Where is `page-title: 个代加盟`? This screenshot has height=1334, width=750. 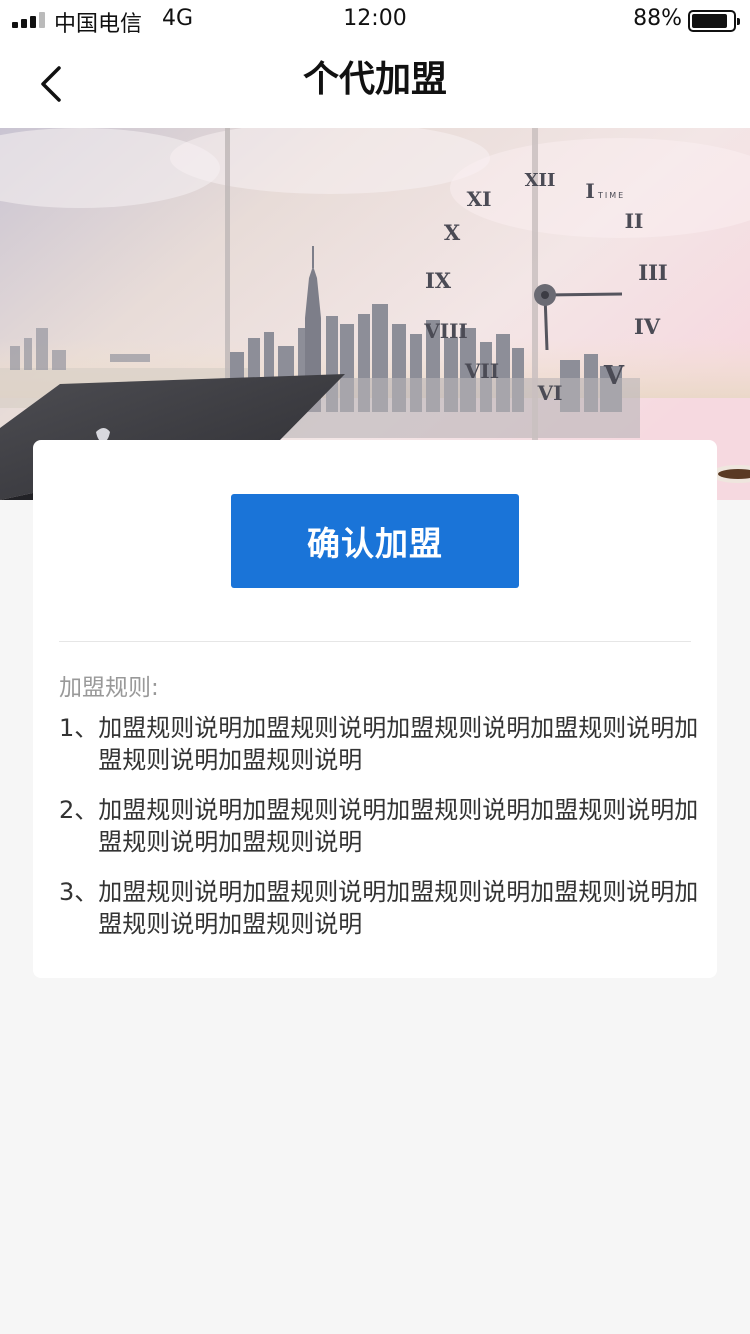
page-title: 个代加盟 is located at coordinates (374, 79).